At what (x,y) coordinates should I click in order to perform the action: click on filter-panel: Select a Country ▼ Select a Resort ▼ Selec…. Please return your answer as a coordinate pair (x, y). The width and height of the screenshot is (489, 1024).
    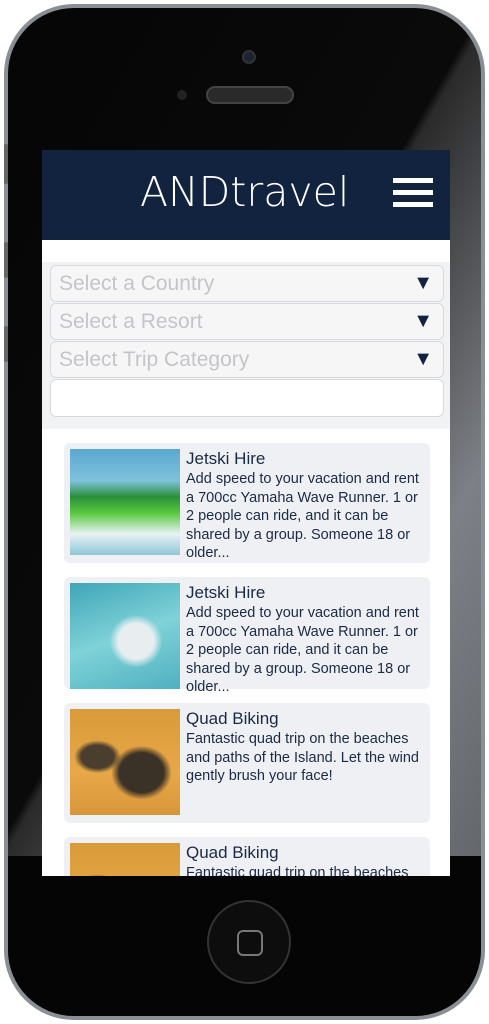
    Looking at the image, I should click on (246, 345).